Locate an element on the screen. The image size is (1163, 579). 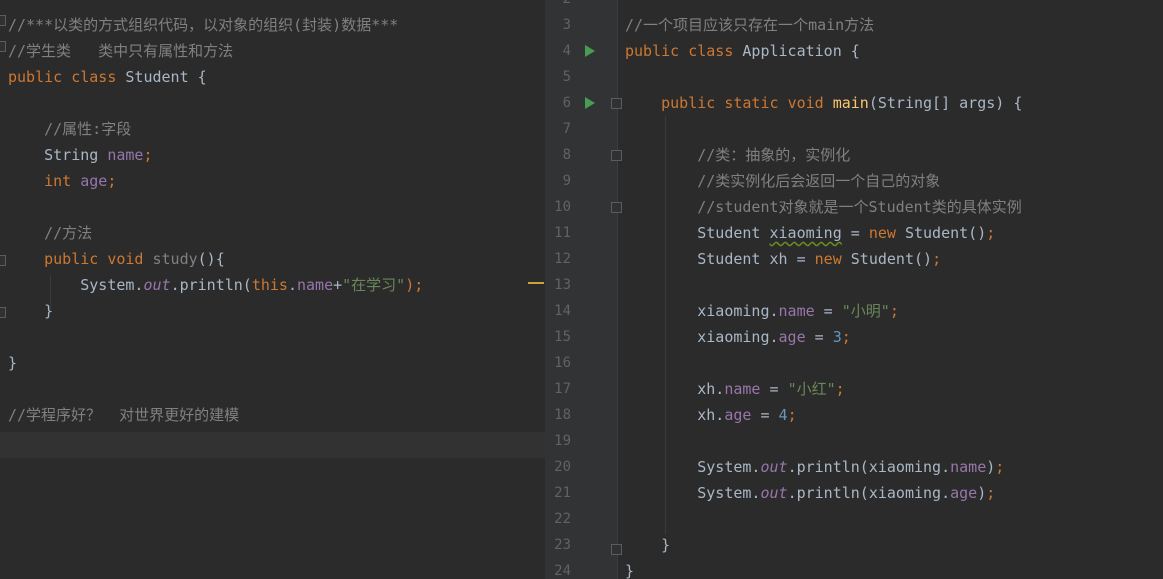
code-line: String name; is located at coordinates (272, 155).